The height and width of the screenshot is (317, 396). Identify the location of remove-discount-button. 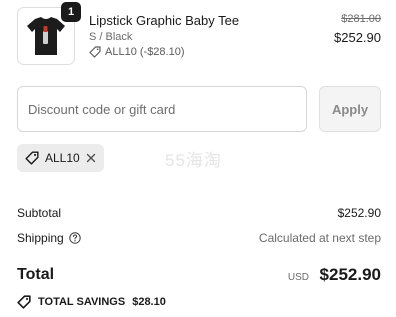
(91, 158).